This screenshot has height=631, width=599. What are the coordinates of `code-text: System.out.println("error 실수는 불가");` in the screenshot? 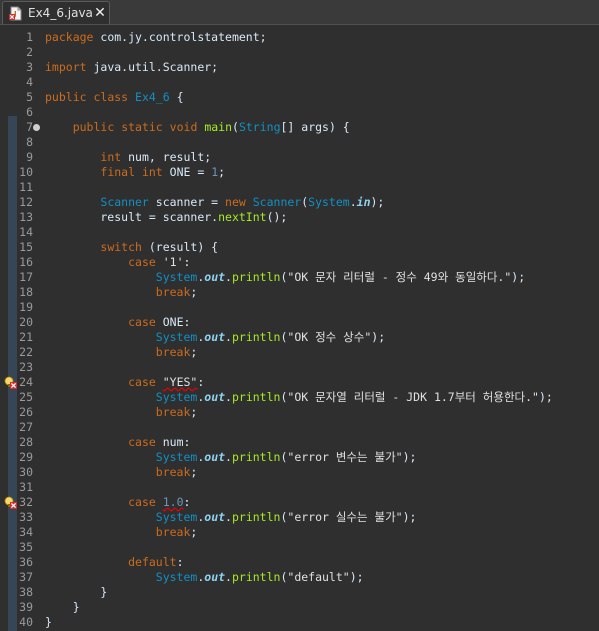 It's located at (231, 517).